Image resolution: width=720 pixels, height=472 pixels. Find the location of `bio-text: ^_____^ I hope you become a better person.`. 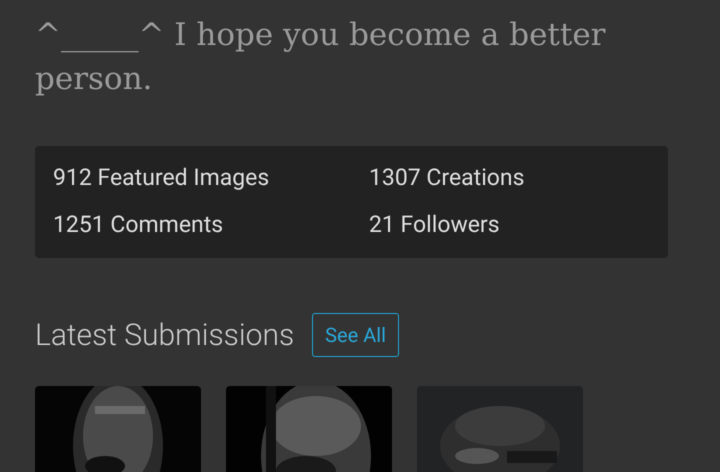

bio-text: ^_____^ I hope you become a better person. is located at coordinates (320, 57).